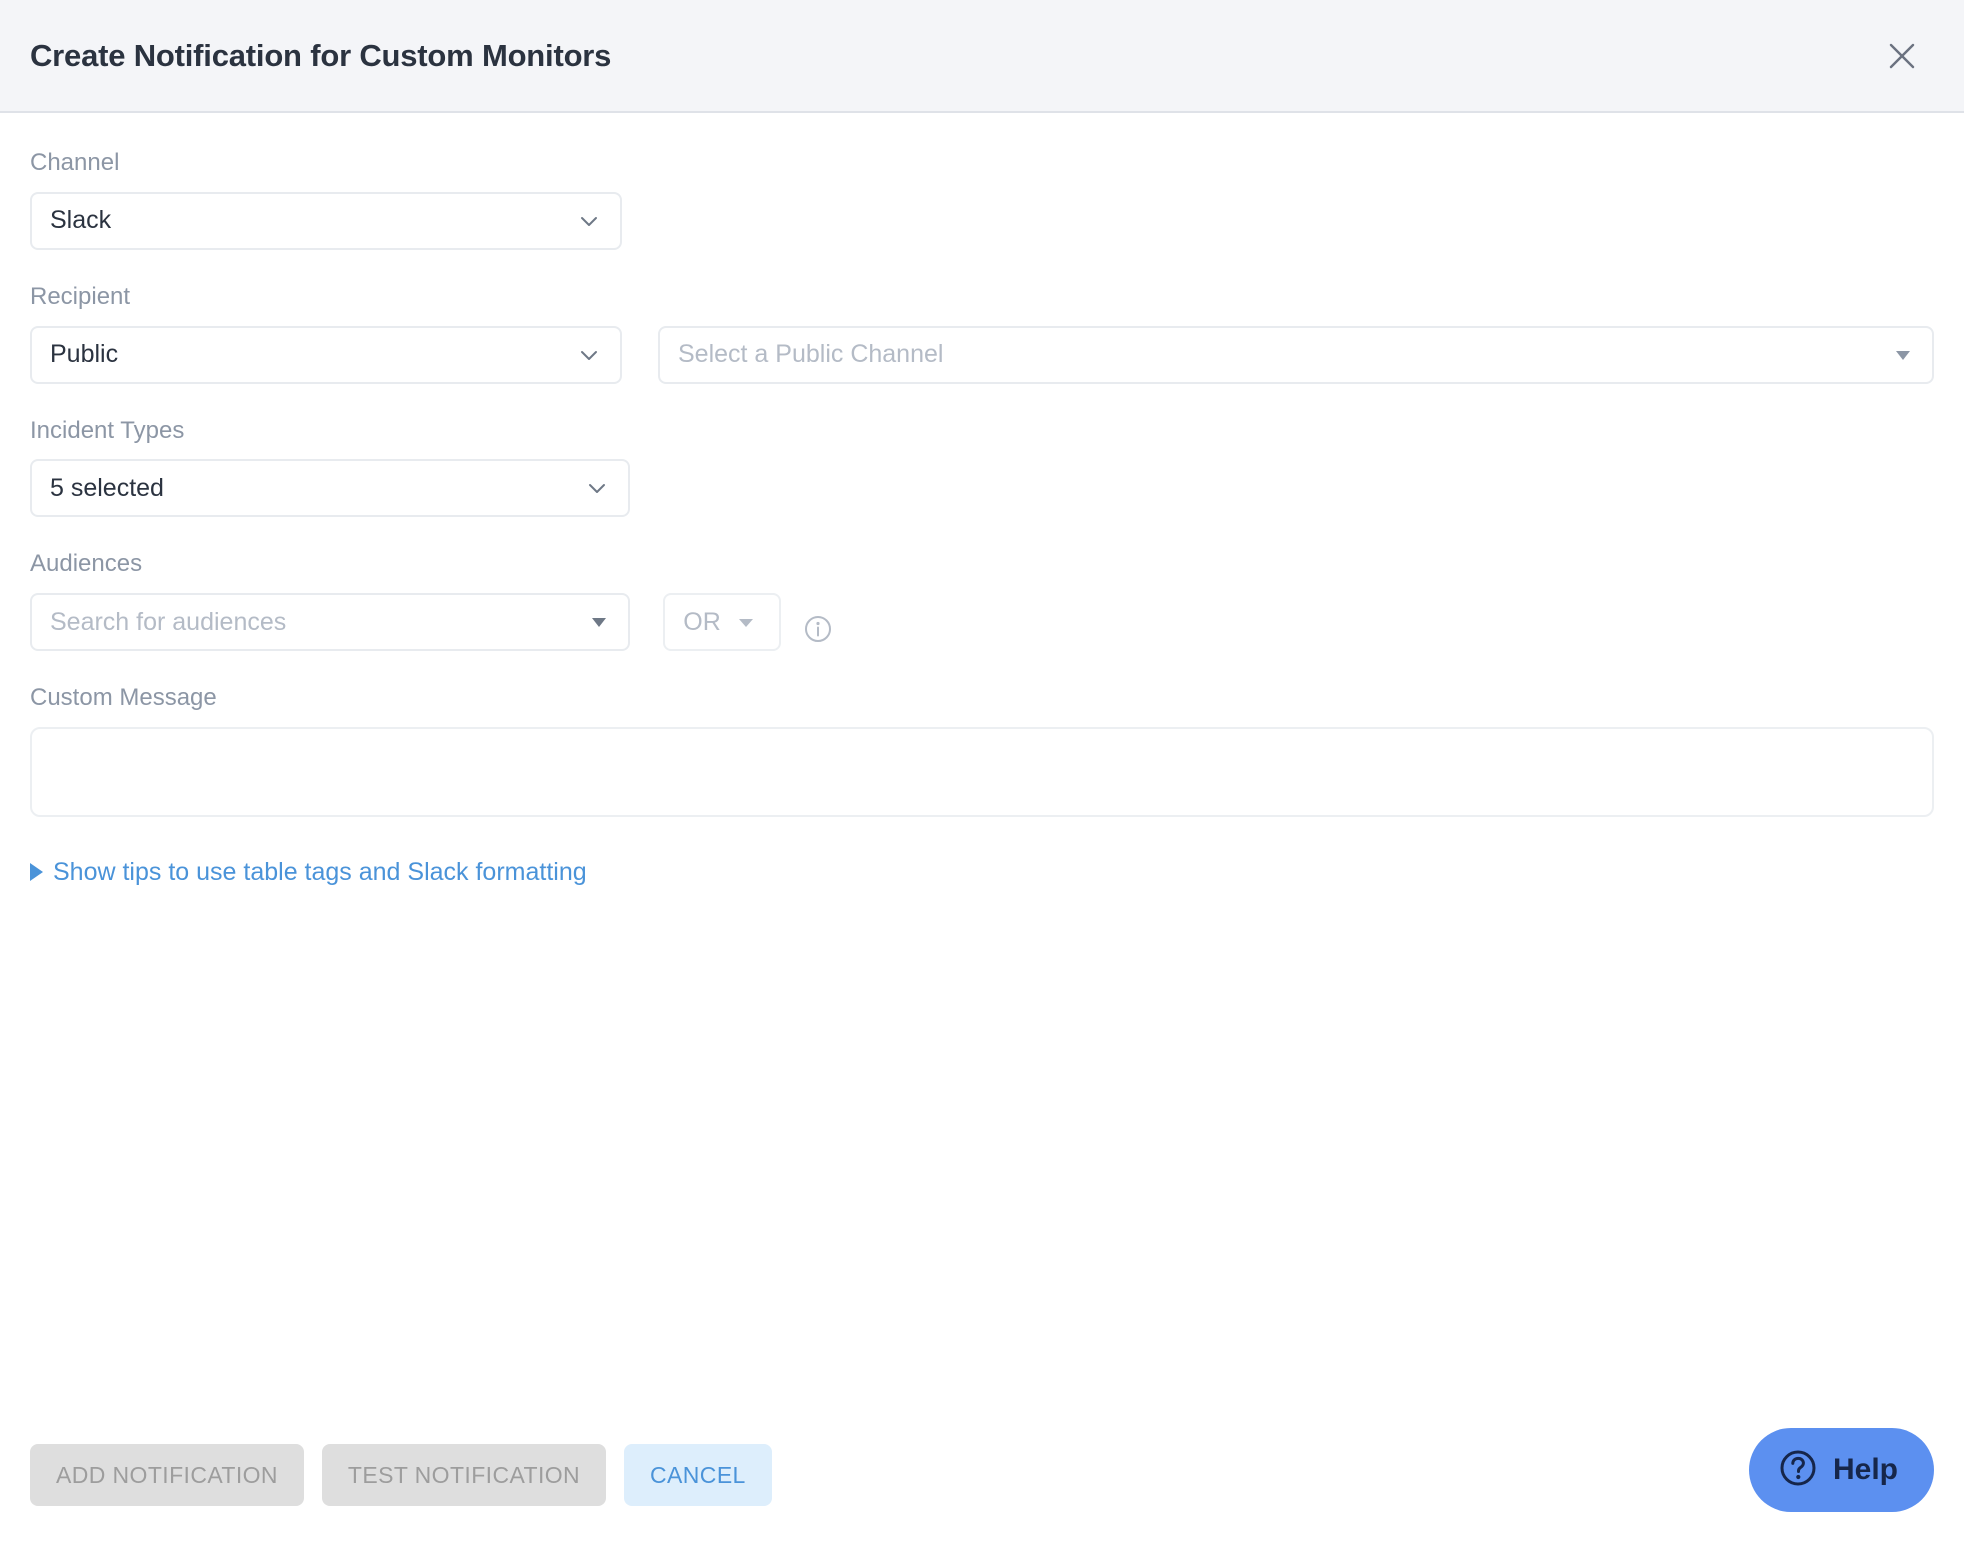  Describe the element at coordinates (811, 354) in the screenshot. I see `public-channel-placeholder: Select a Public Channel` at that location.